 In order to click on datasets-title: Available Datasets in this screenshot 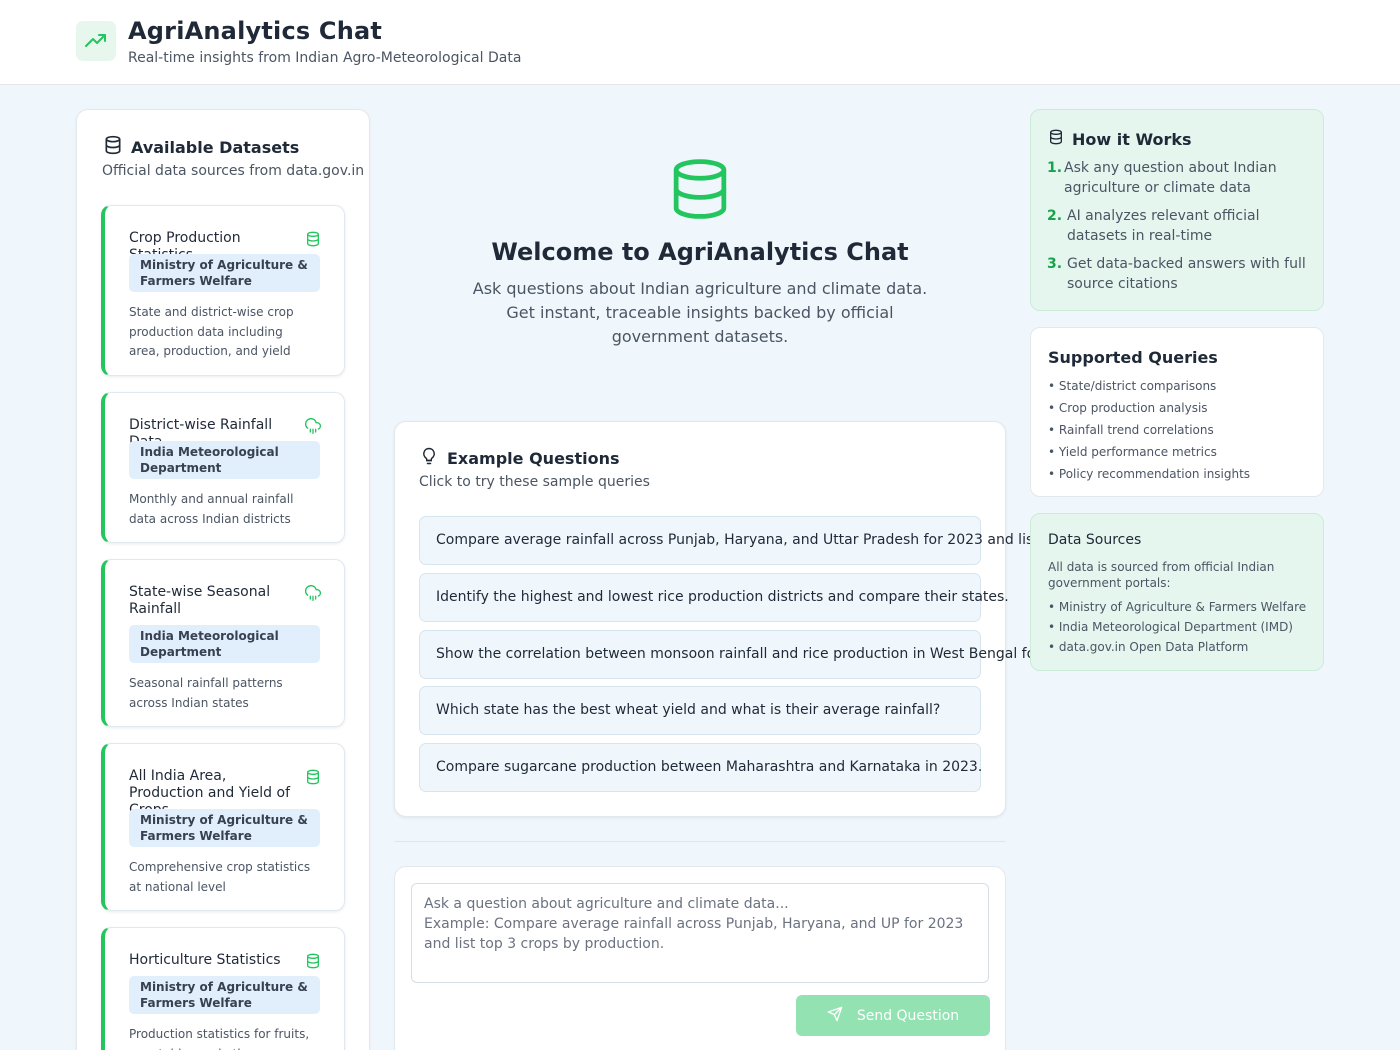, I will do `click(215, 147)`.